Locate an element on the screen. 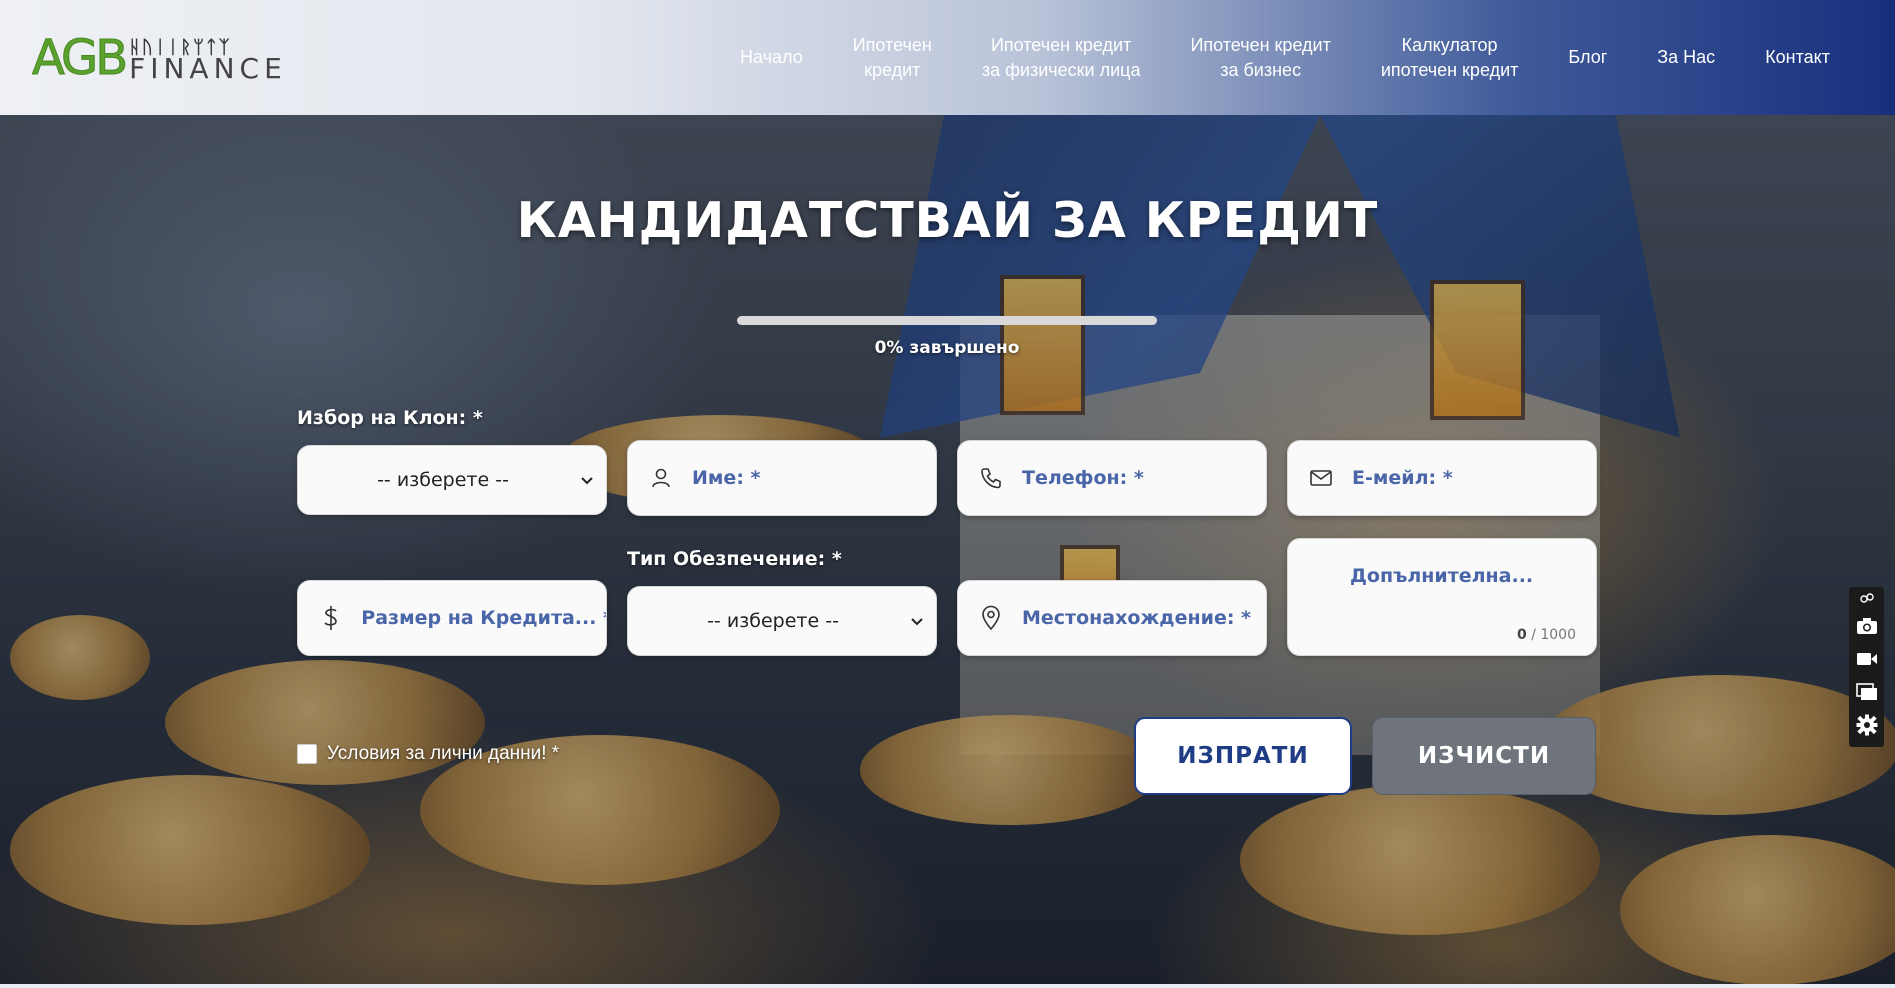 The height and width of the screenshot is (988, 1895). char-counter: 0 / 1000 is located at coordinates (1546, 635).